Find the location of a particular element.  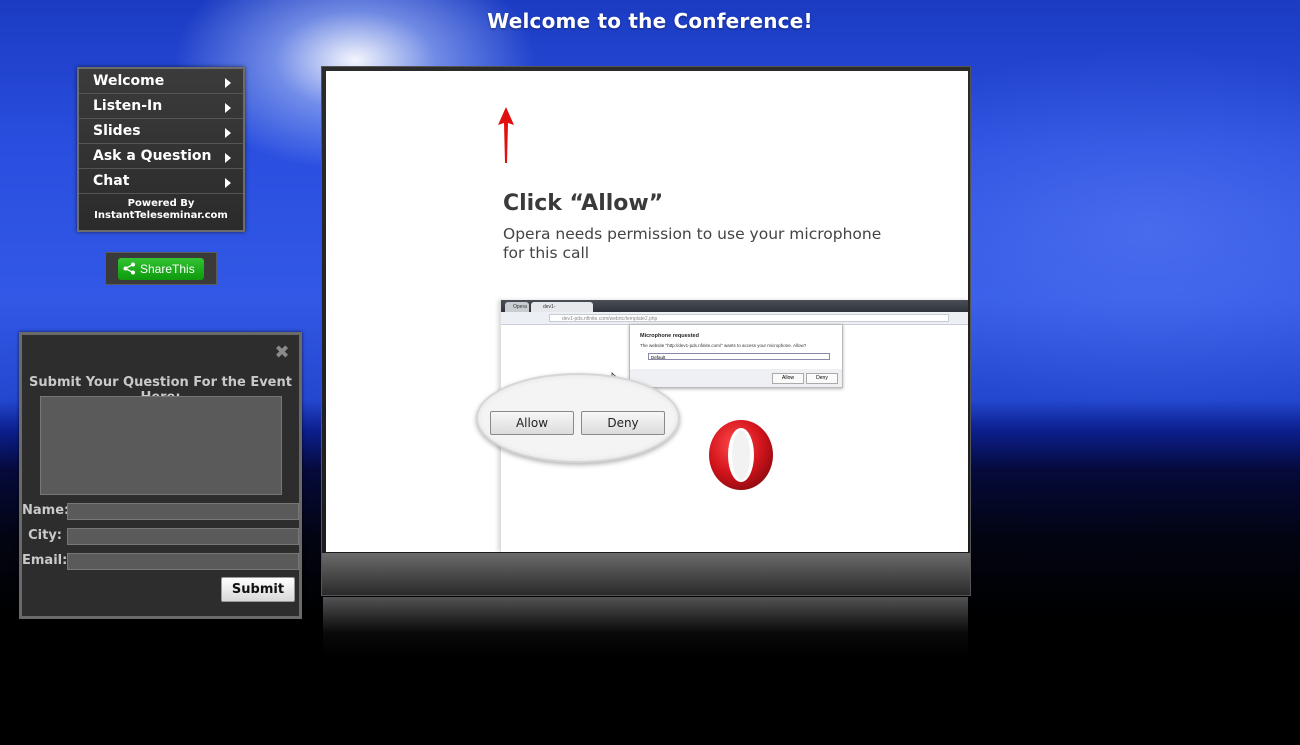

slide-reflection is located at coordinates (645, 627).